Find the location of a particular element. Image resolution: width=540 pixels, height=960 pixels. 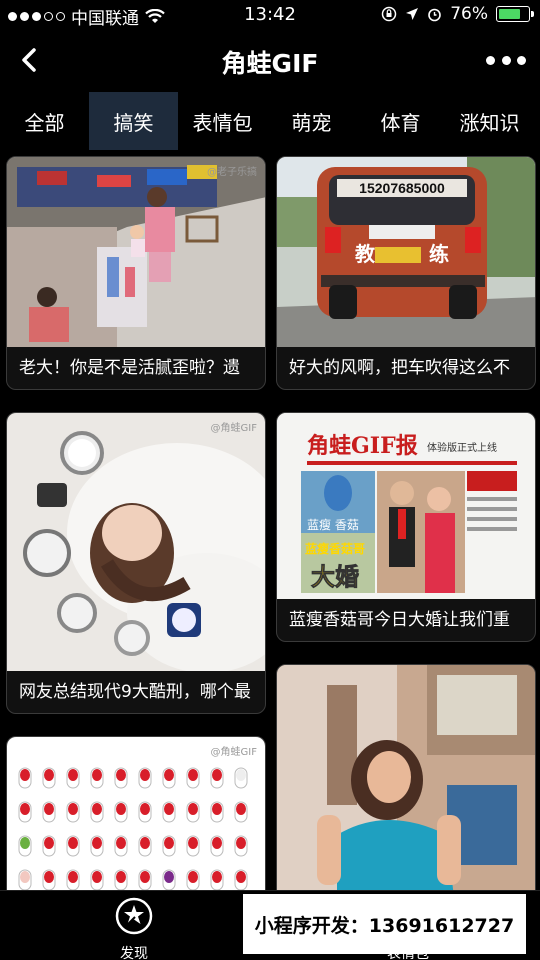

tab-knowledge: 涨知识 is located at coordinates (489, 121).